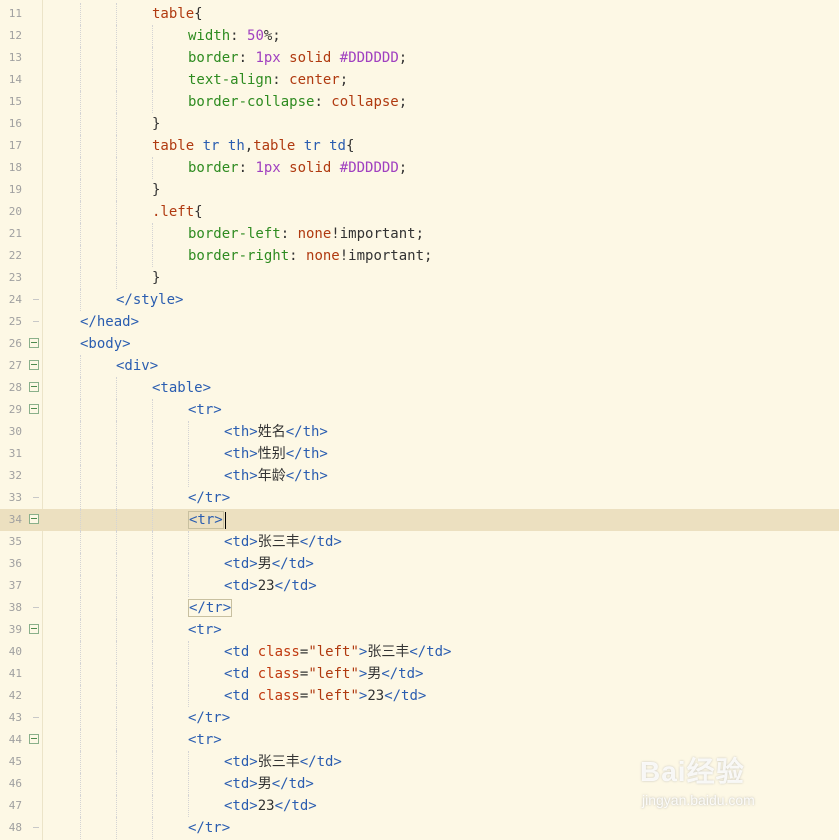  What do you see at coordinates (419, 366) in the screenshot?
I see `code-line: 27 <div>` at bounding box center [419, 366].